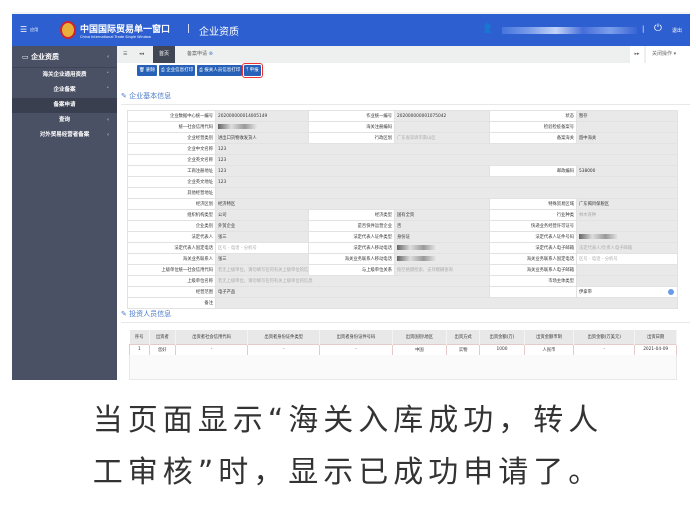  I want to click on field-value: 202000000001075042, so click(442, 116).